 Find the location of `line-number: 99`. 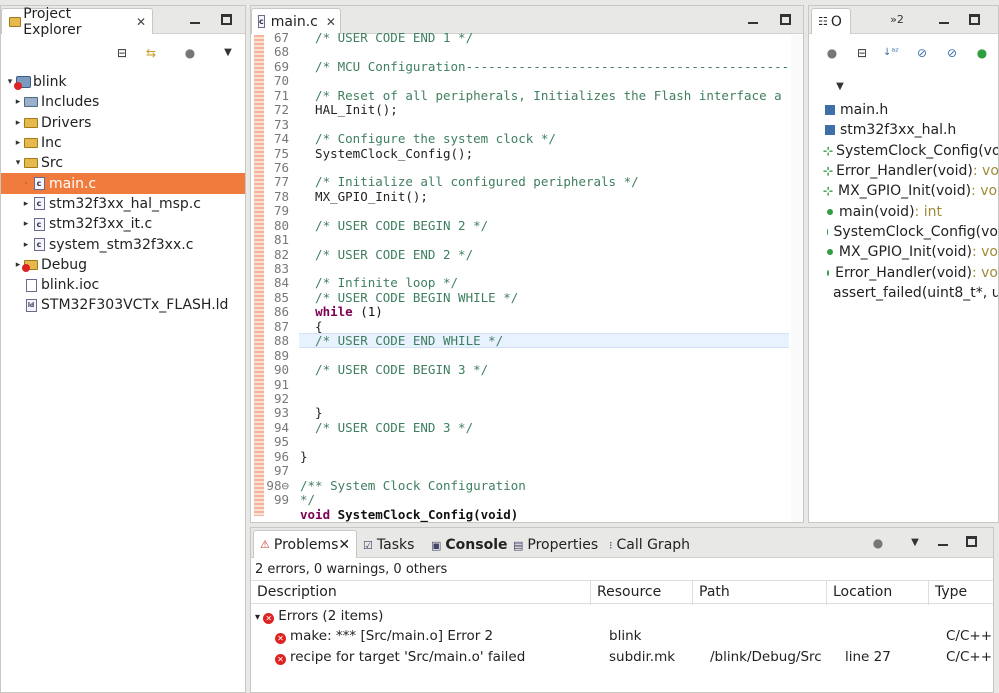

line-number: 99 is located at coordinates (281, 500).